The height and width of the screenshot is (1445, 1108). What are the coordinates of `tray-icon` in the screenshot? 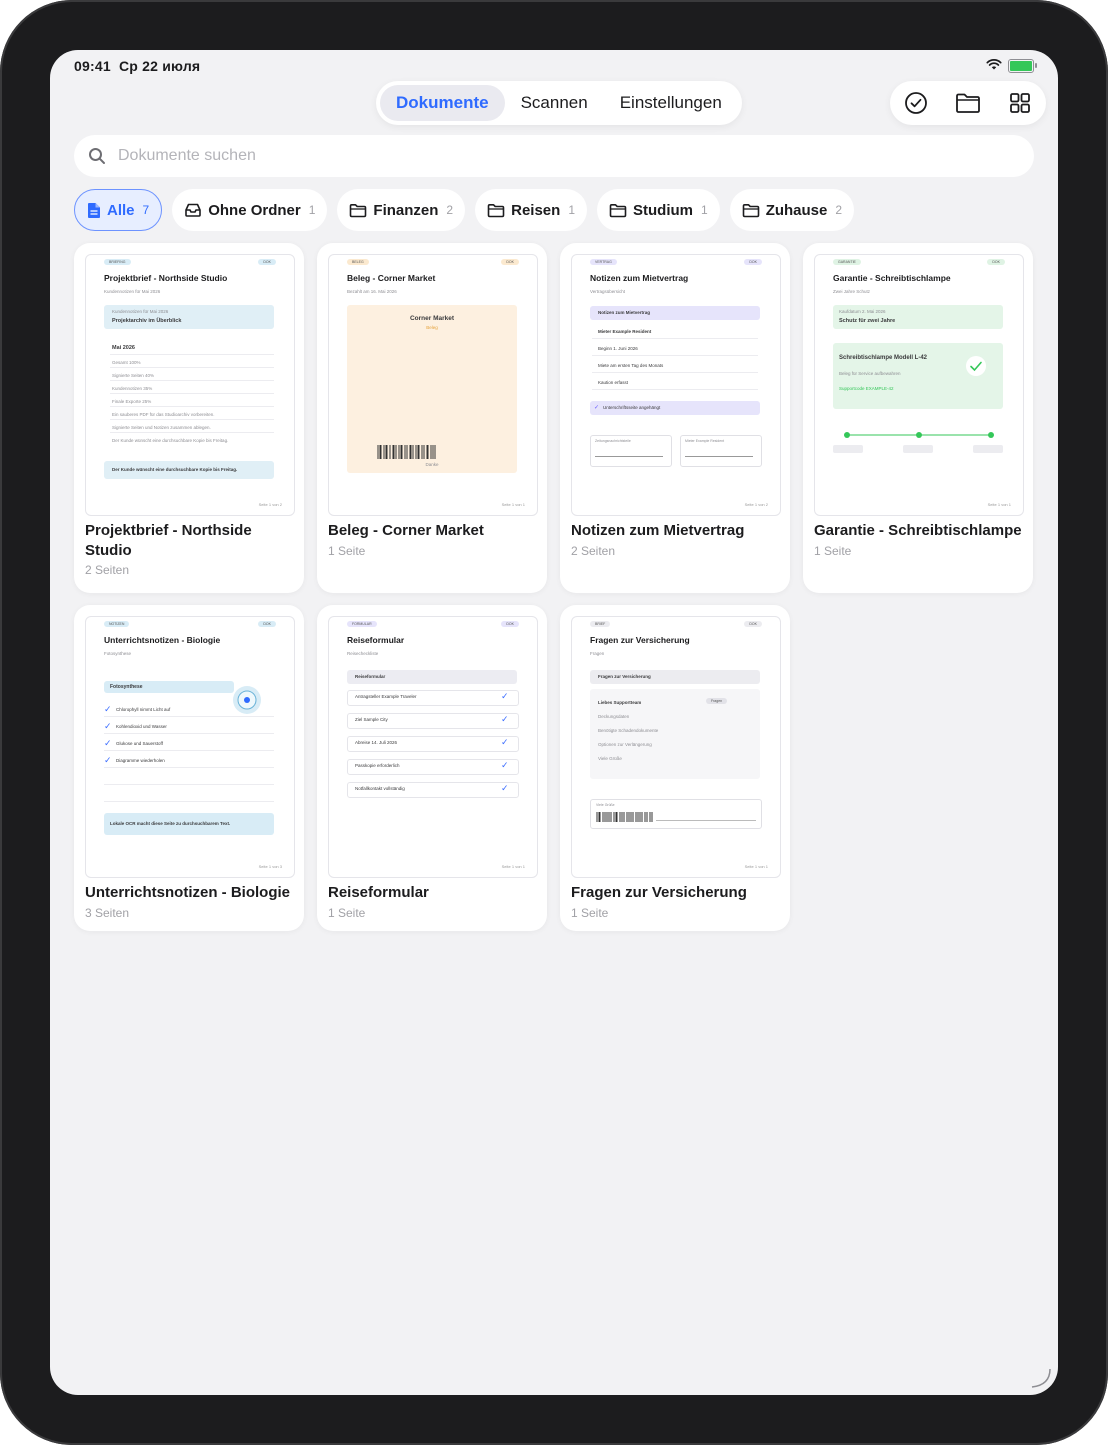 It's located at (193, 210).